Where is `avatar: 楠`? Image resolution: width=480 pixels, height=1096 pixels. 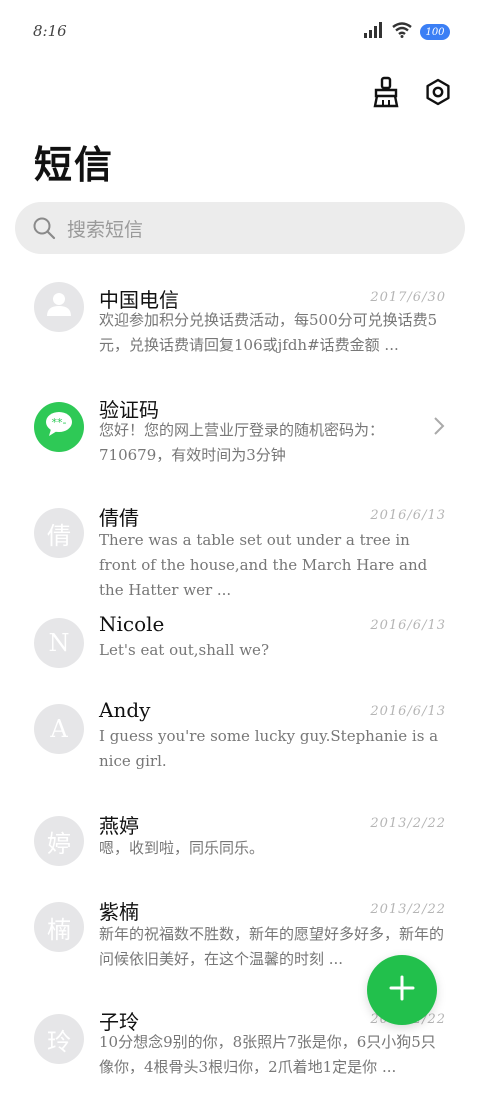 avatar: 楠 is located at coordinates (59, 927).